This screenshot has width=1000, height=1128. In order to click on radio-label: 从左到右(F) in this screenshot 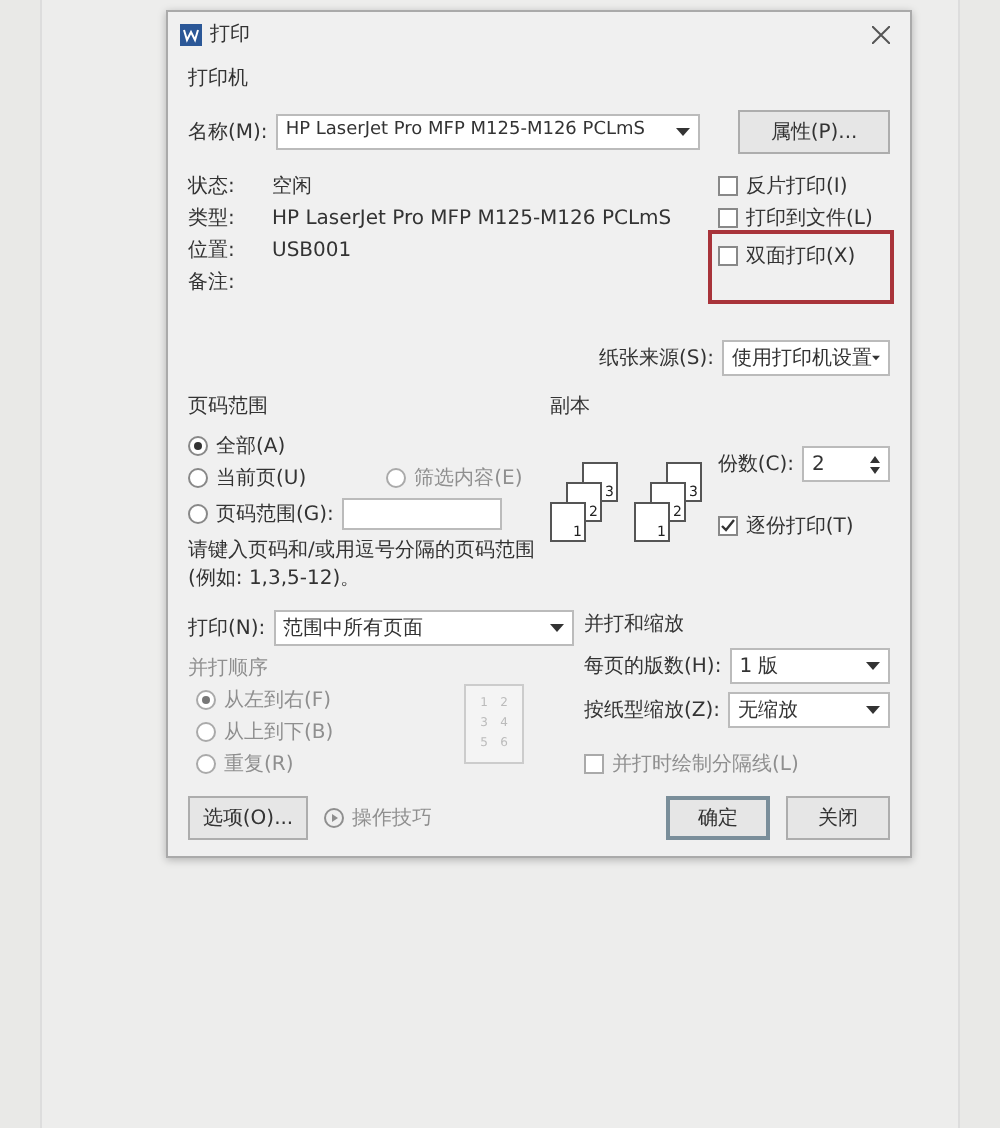, I will do `click(278, 701)`.